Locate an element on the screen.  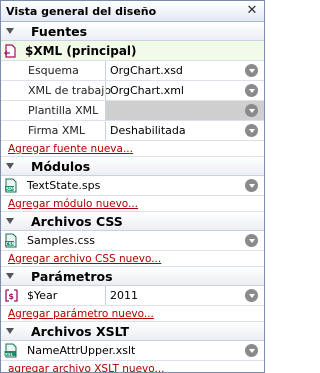
parameter-icon: $ is located at coordinates (11, 295).